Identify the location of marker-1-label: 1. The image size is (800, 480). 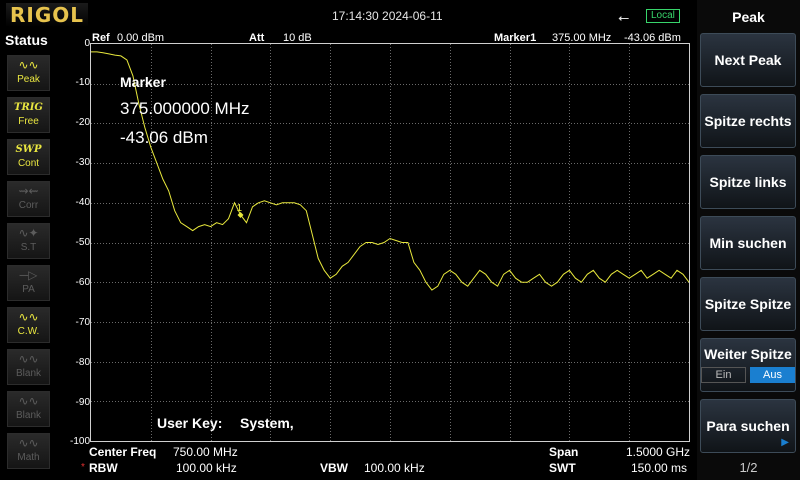
(240, 208).